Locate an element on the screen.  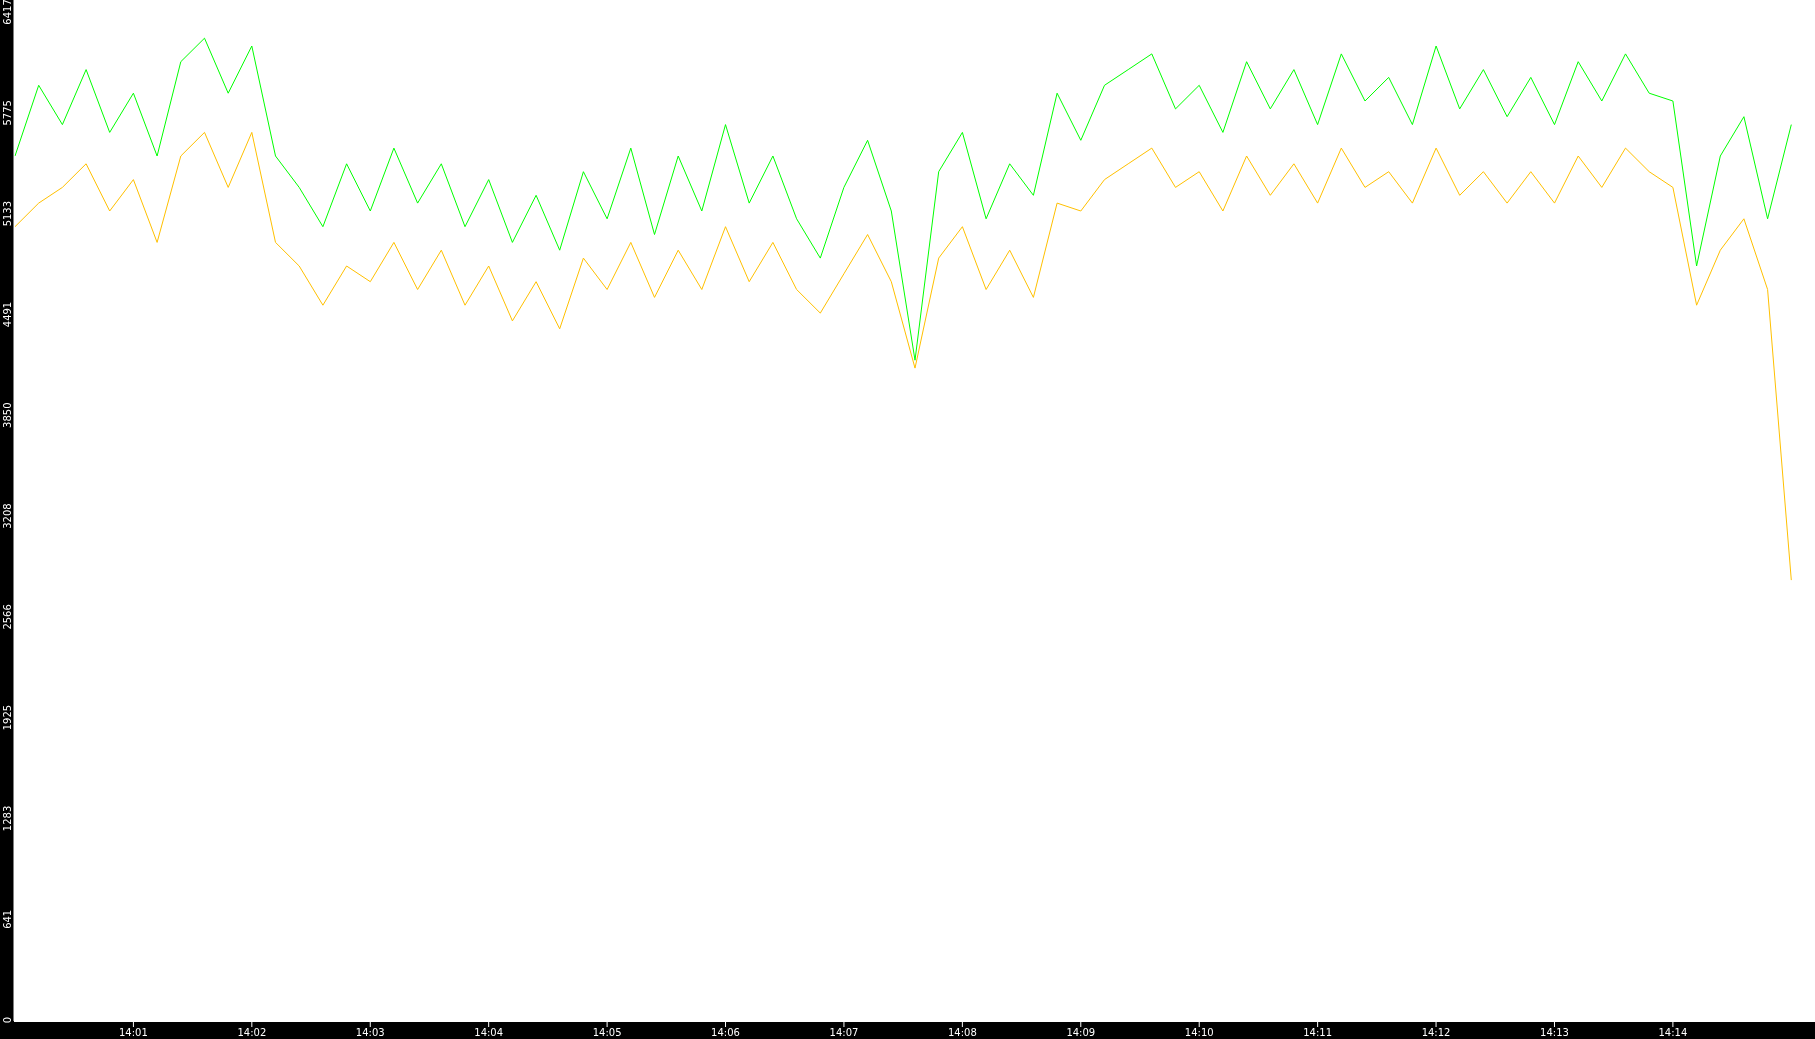
axis-label: 1283 is located at coordinates (7, 818).